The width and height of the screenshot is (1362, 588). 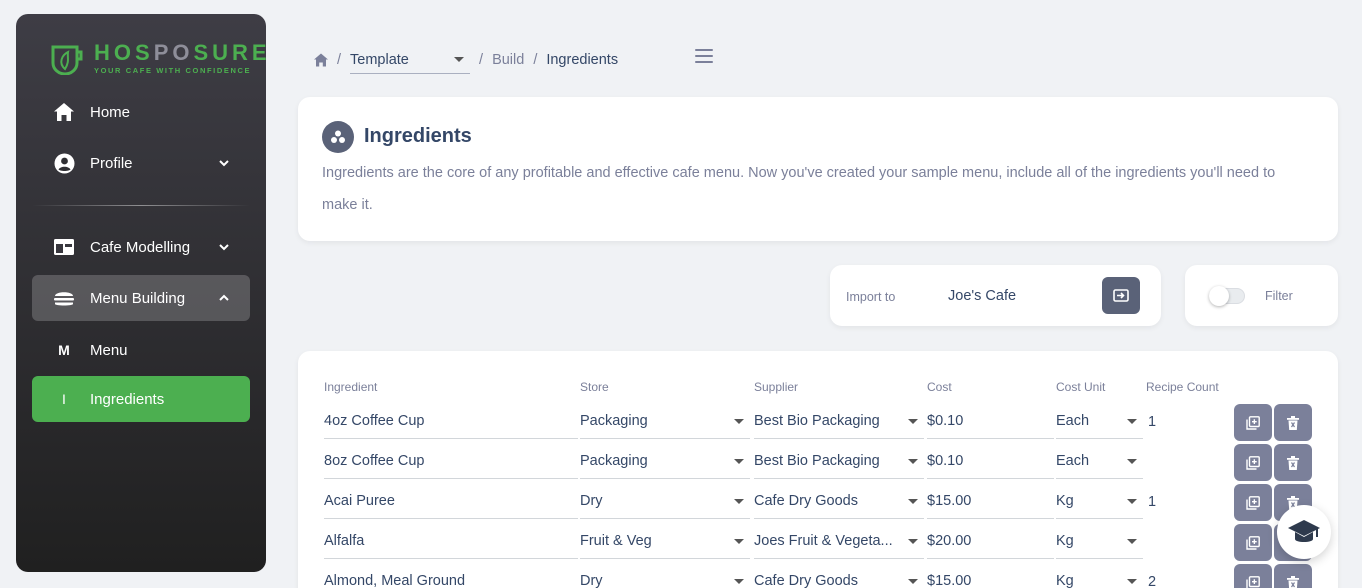 I want to click on recipe-count: 1, so click(x=1152, y=501).